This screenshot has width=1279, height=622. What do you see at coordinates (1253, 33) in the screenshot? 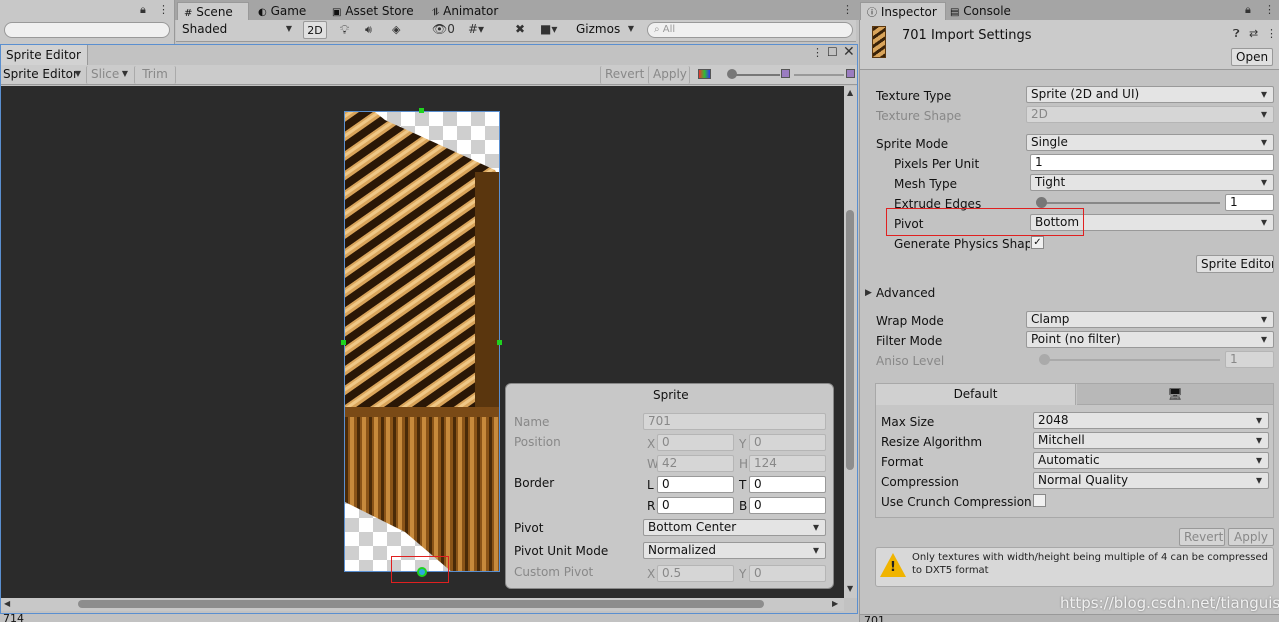
I see `preset-icon: ⇄` at bounding box center [1253, 33].